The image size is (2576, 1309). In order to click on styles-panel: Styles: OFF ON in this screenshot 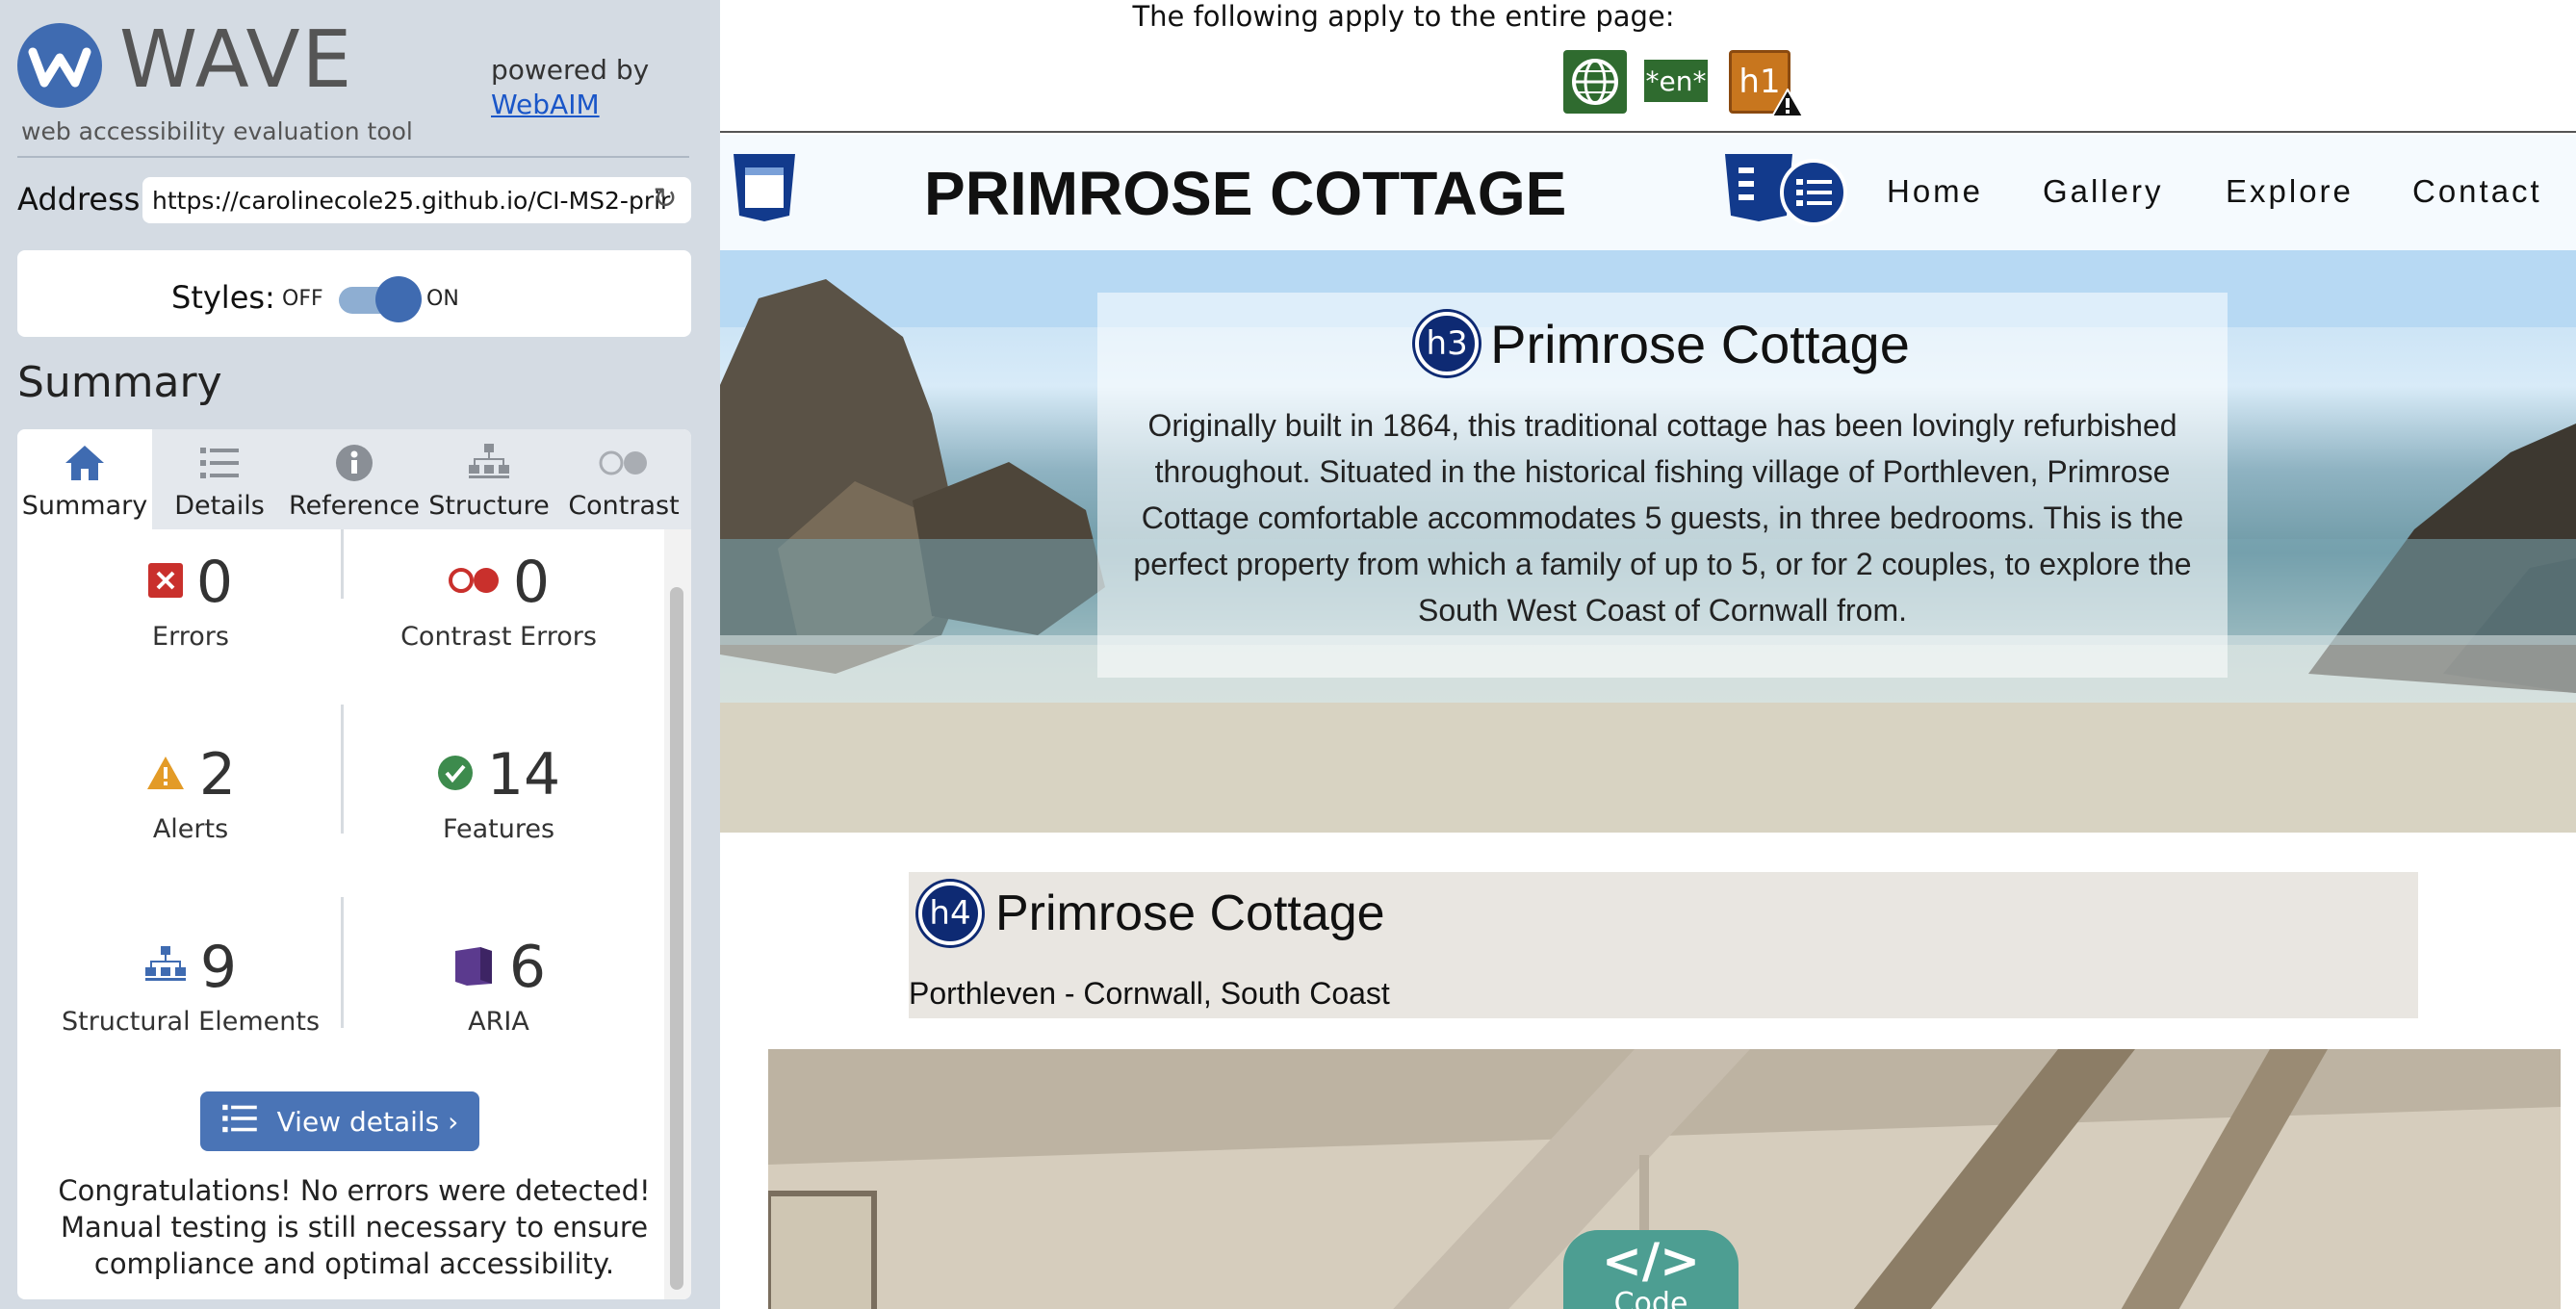, I will do `click(354, 293)`.